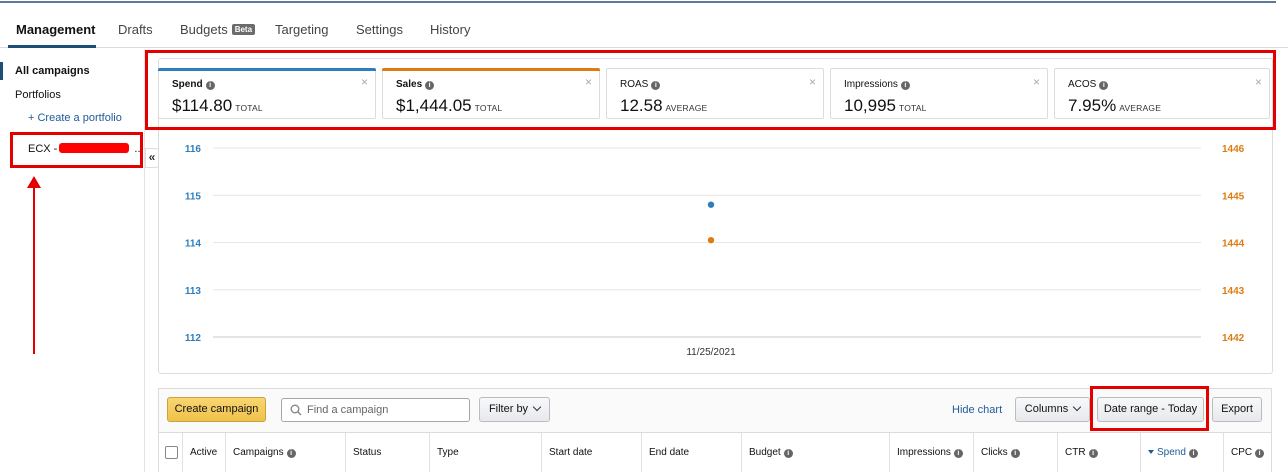 The width and height of the screenshot is (1288, 472). What do you see at coordinates (1233, 149) in the screenshot?
I see `y-right-tick-label: 1446` at bounding box center [1233, 149].